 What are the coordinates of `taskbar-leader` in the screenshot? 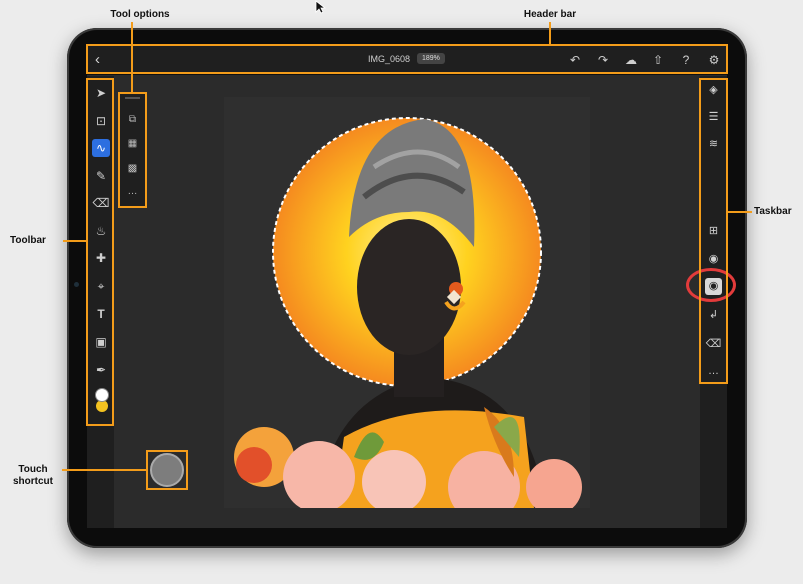 It's located at (740, 212).